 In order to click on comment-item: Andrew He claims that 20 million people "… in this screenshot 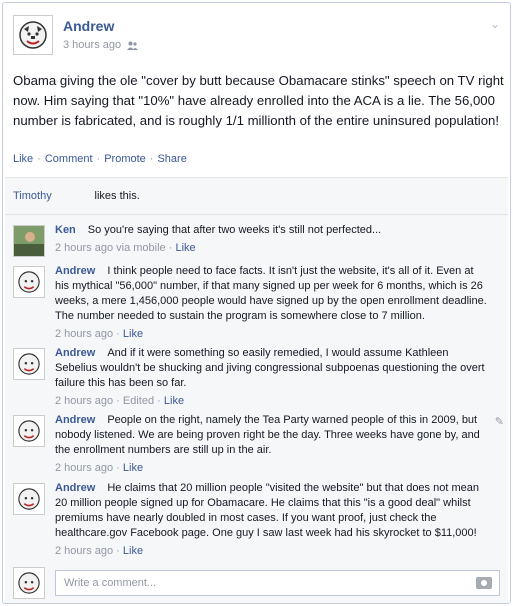, I will do `click(256, 520)`.